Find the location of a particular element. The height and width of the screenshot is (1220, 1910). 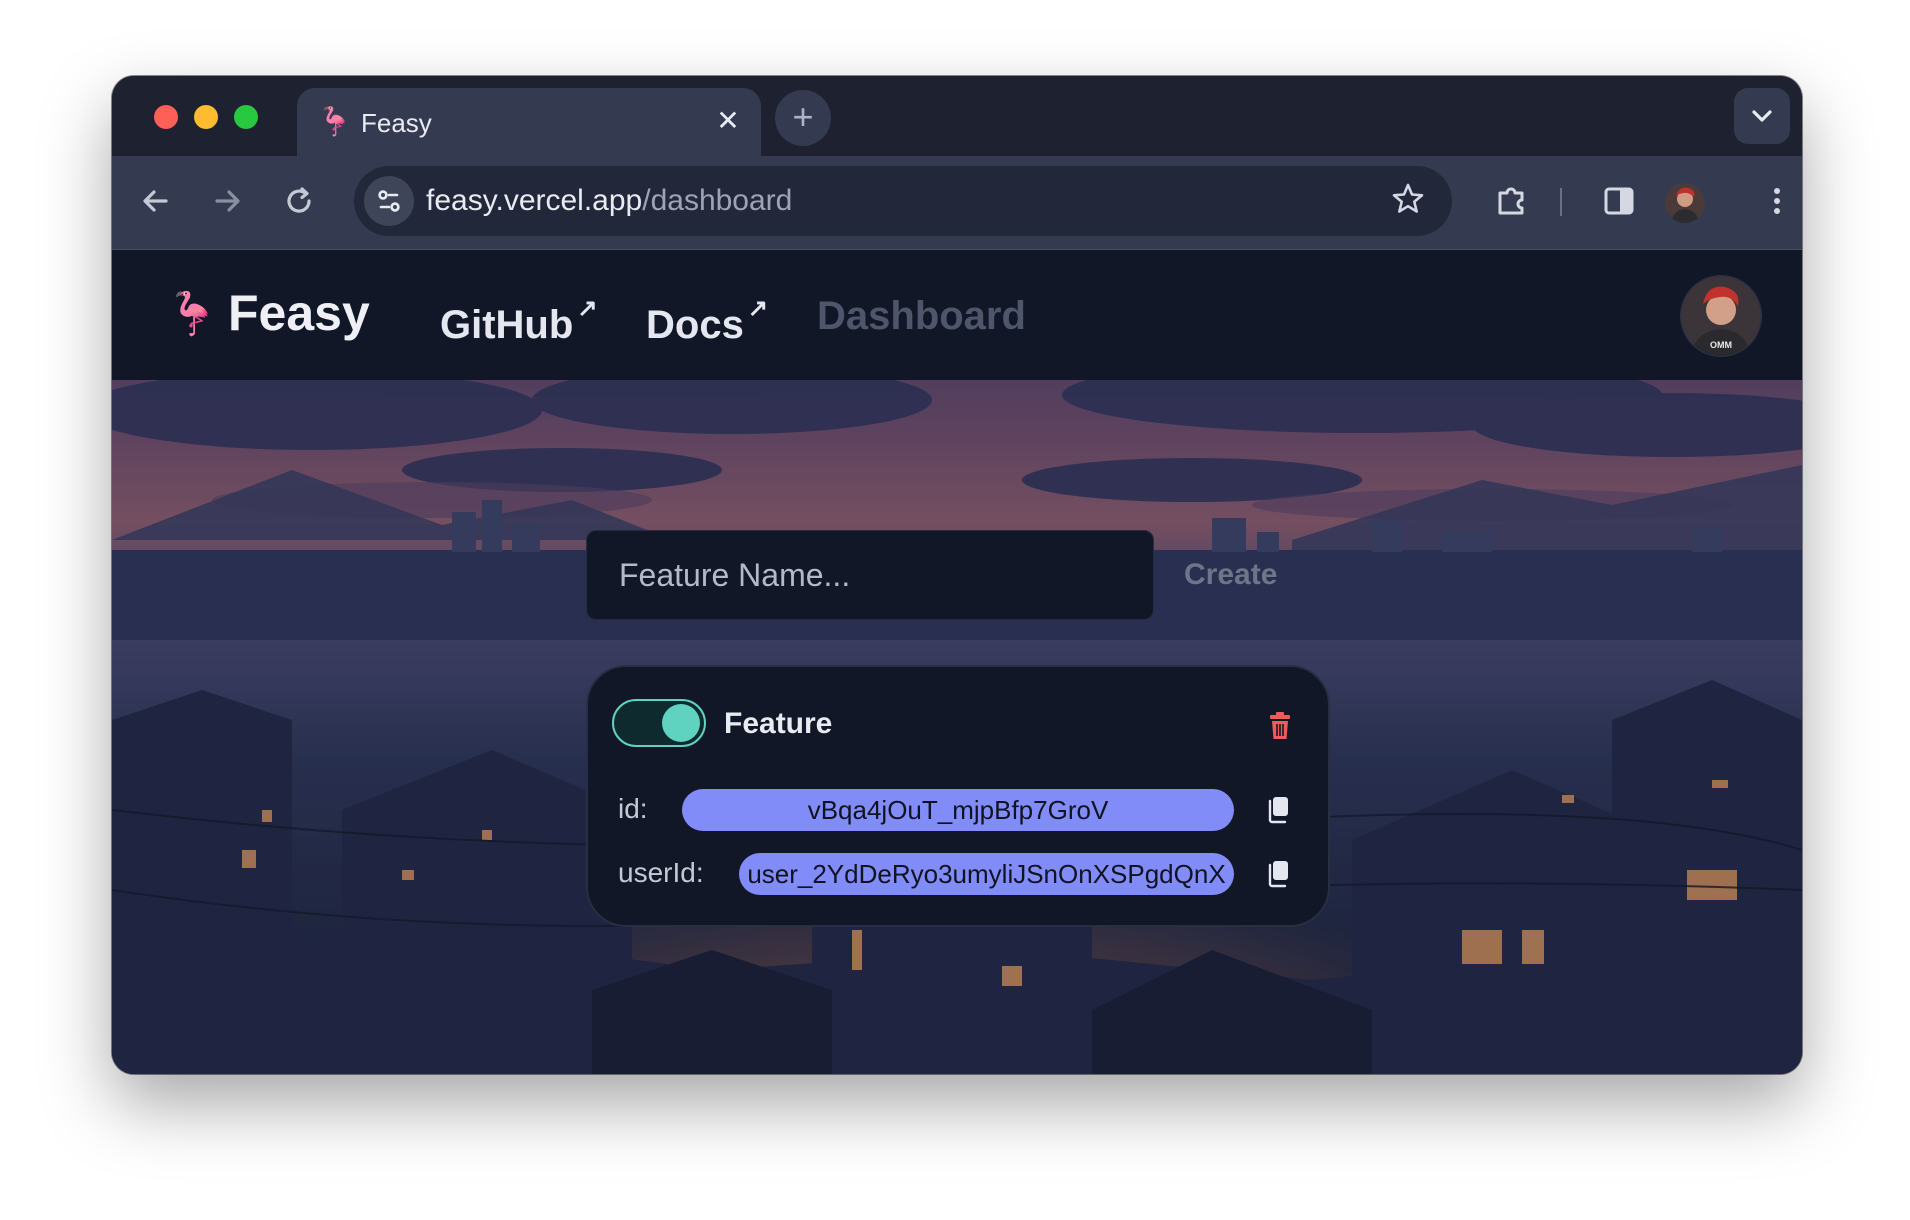

toolbar-divider is located at coordinates (1561, 202).